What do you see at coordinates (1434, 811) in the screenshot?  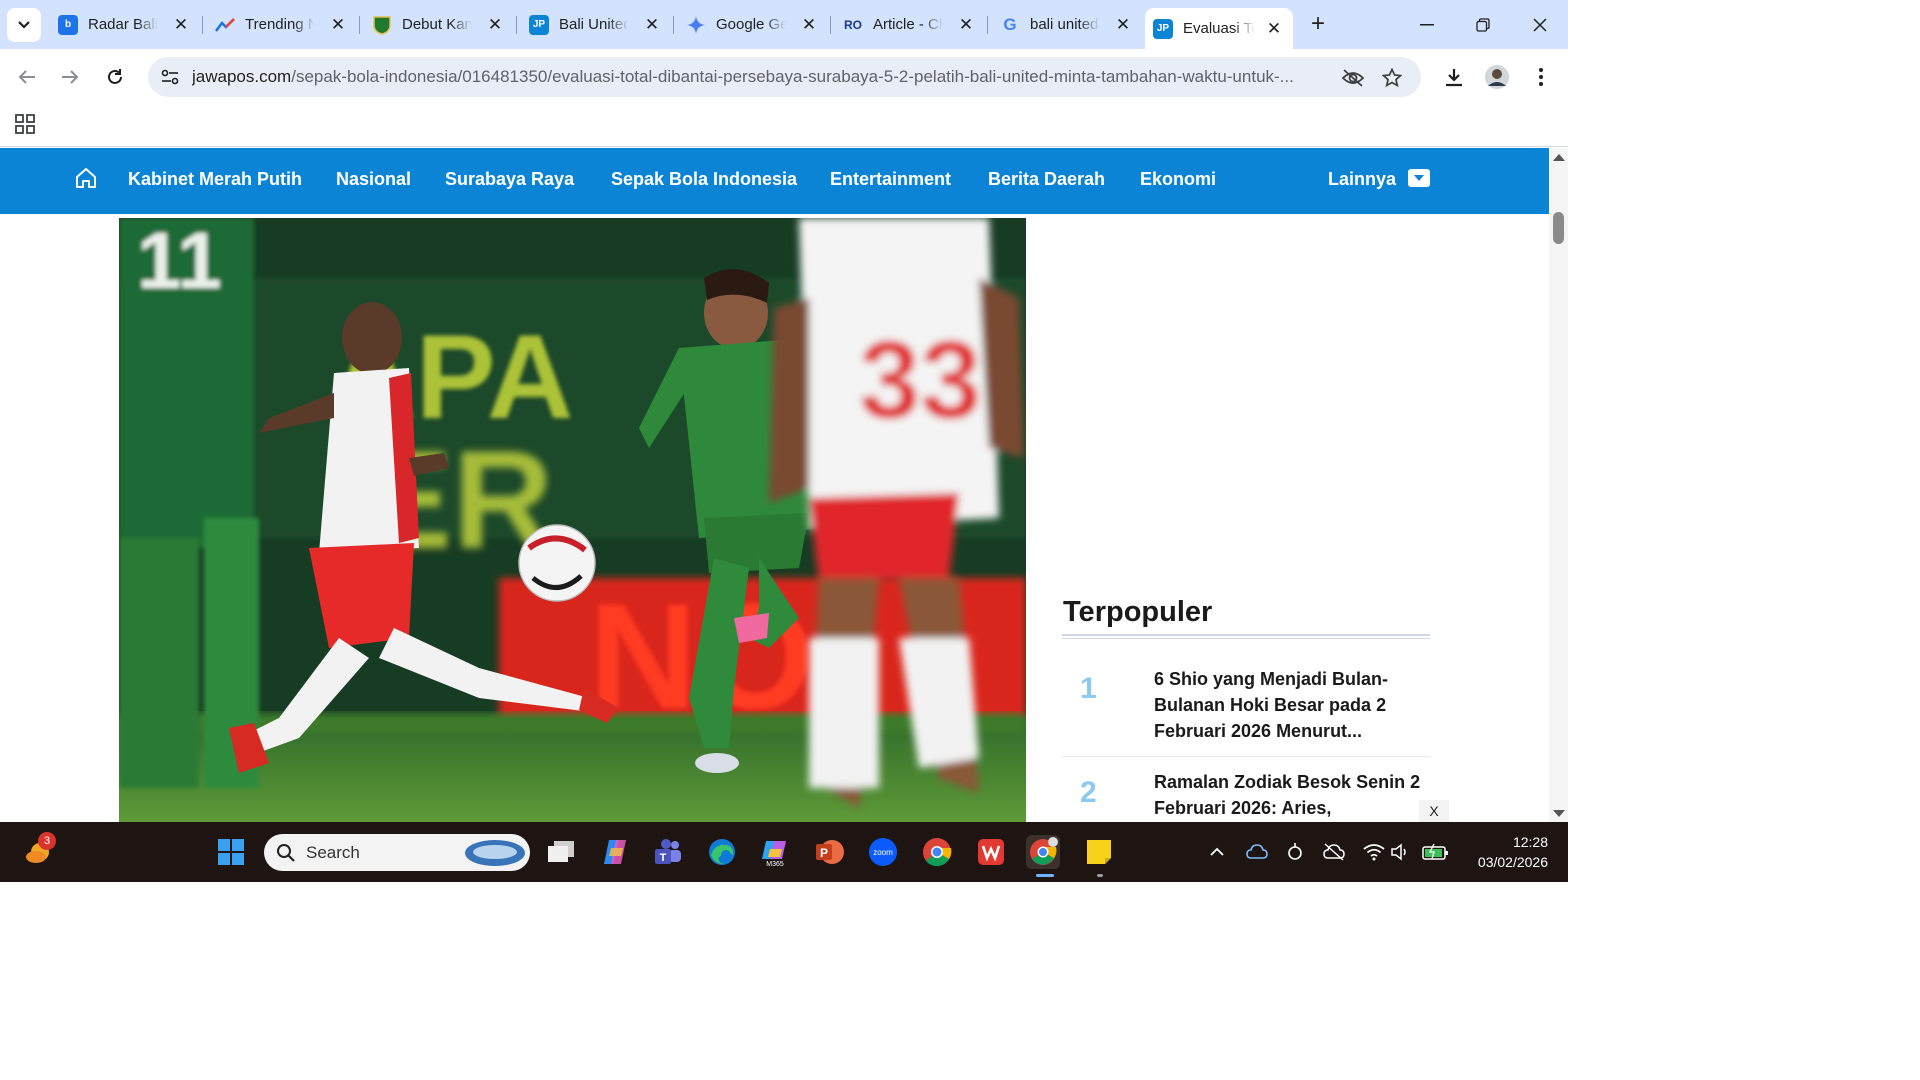 I see `close-ad-button: X` at bounding box center [1434, 811].